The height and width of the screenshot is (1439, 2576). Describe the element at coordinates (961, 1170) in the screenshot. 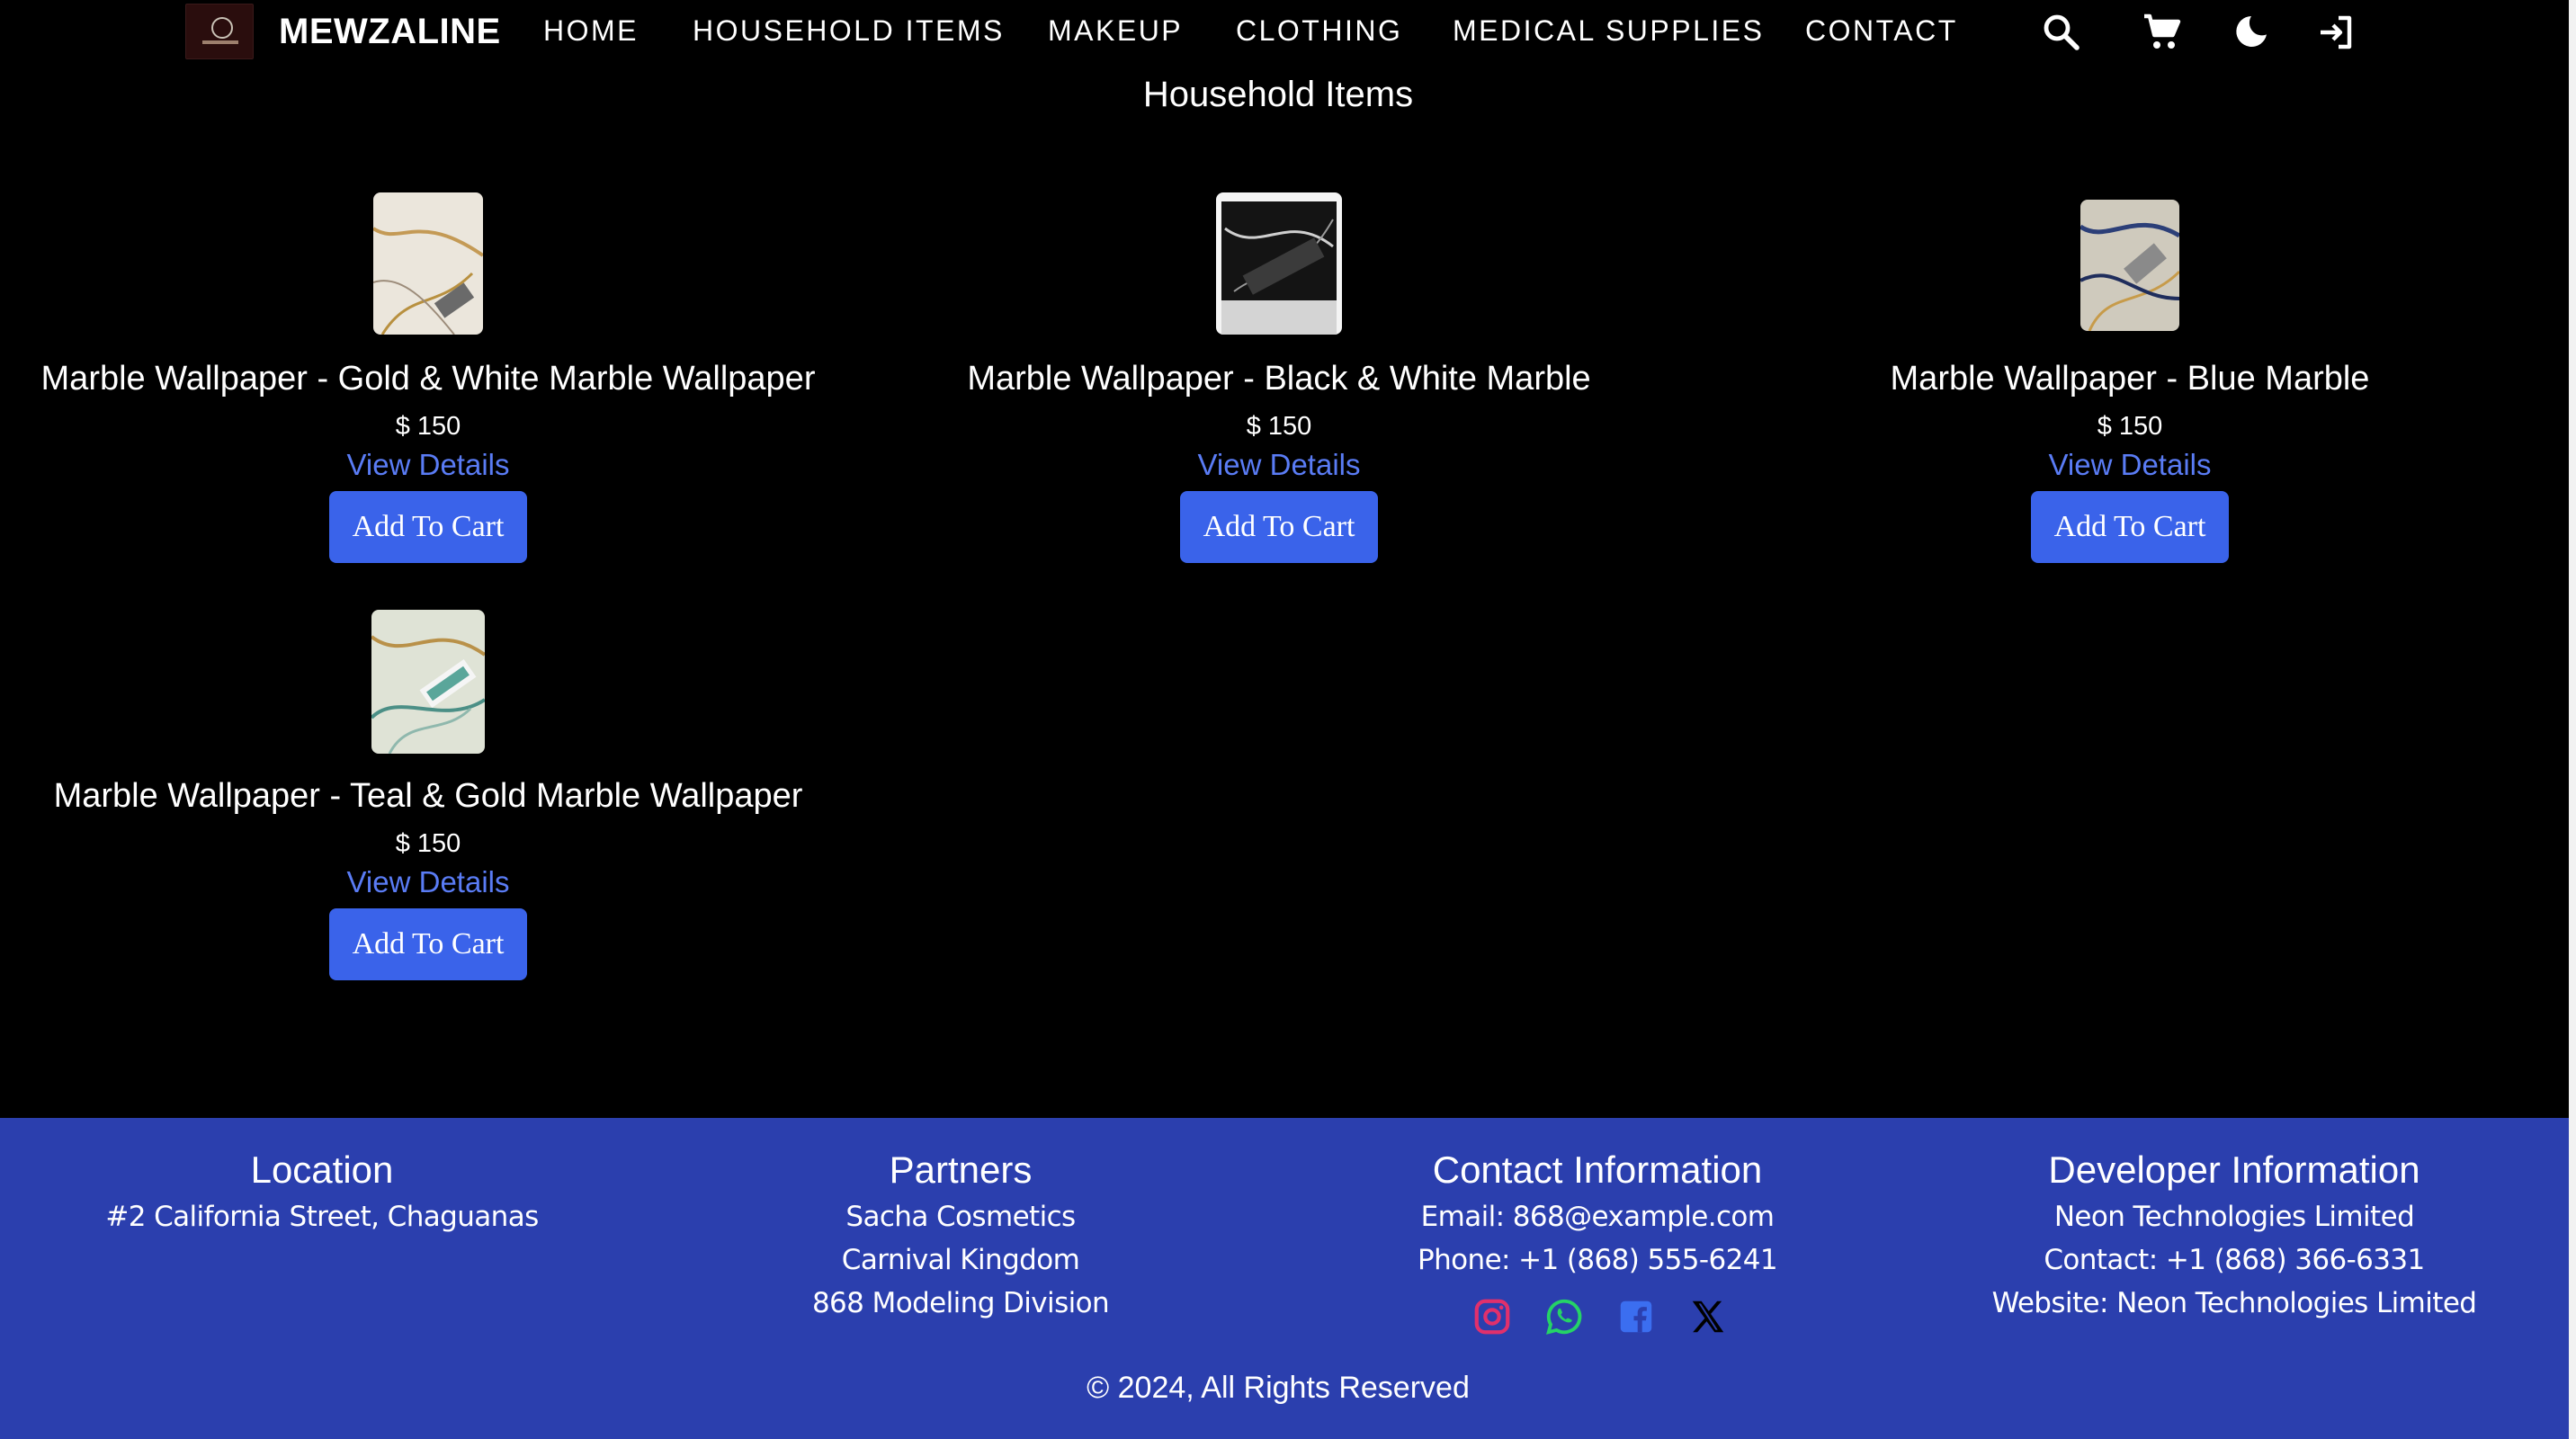

I see `footer-heading: Partners` at that location.